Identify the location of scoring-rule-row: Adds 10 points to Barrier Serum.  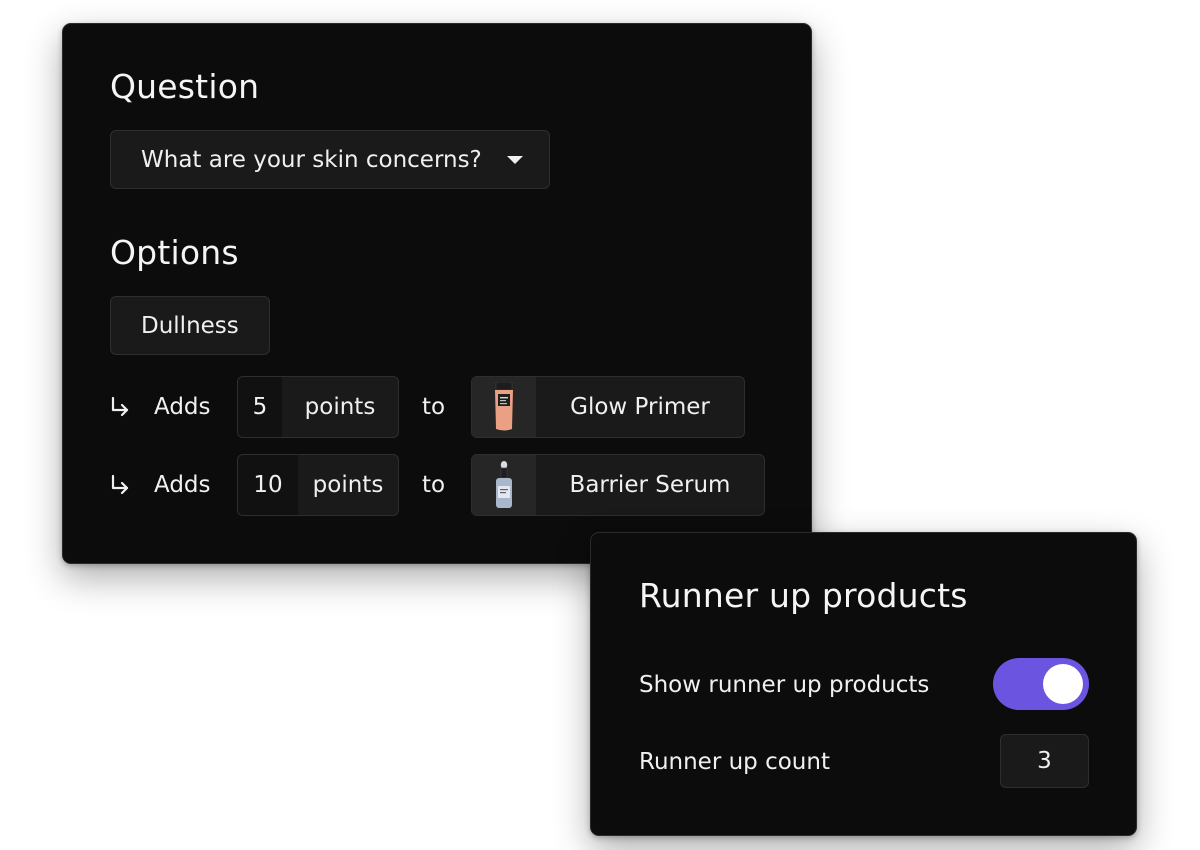
(454, 485).